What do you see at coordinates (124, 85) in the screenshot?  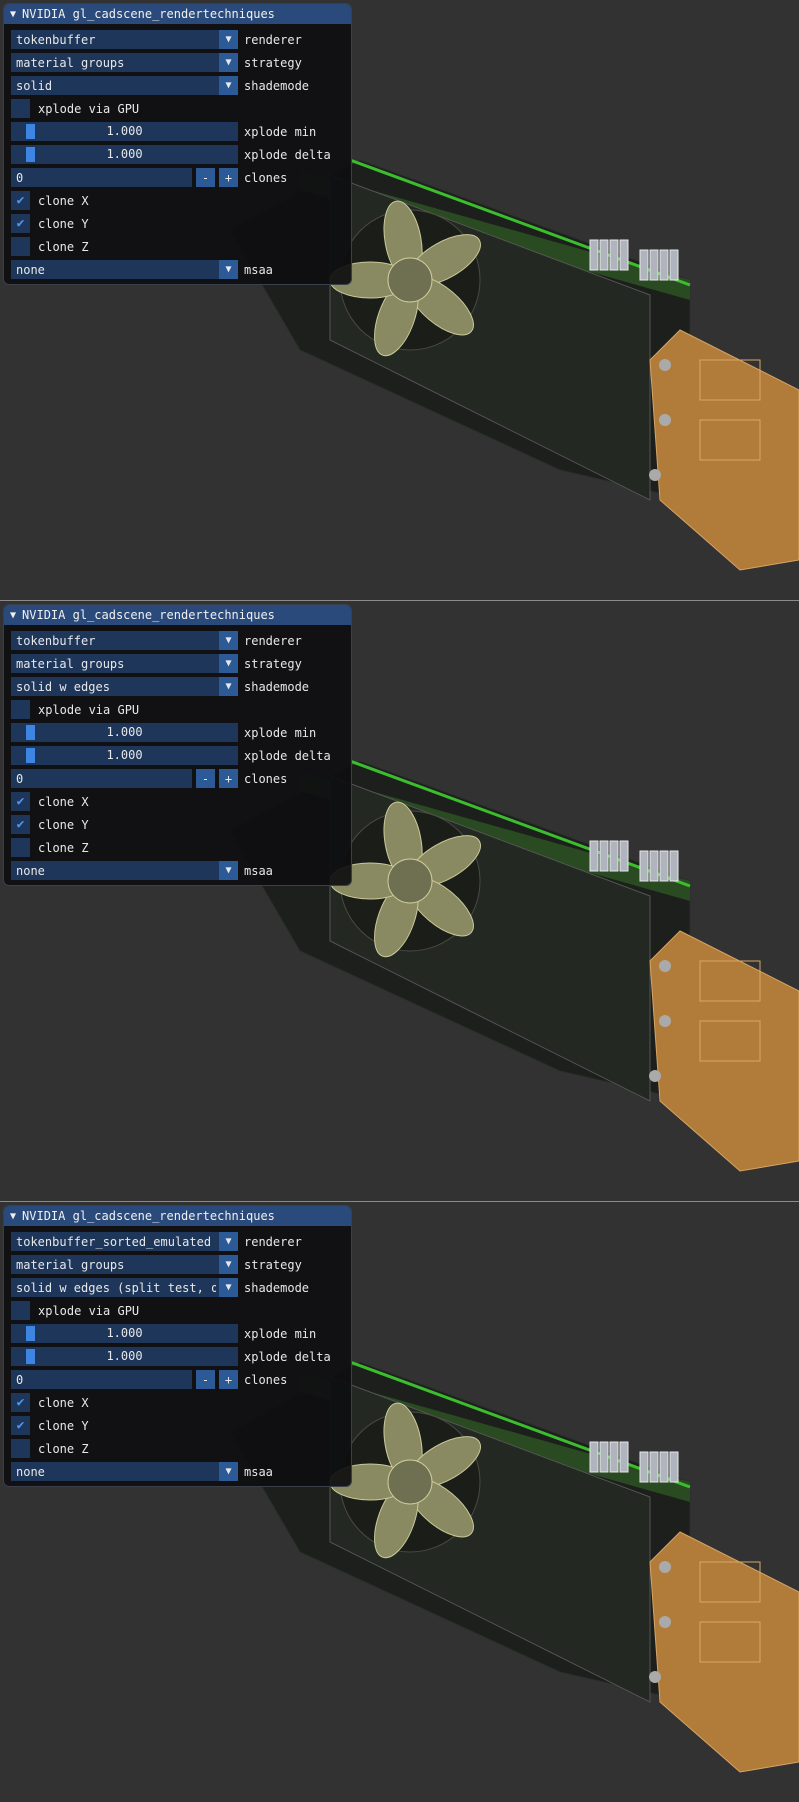 I see `shademode-dropdown: solid ▼` at bounding box center [124, 85].